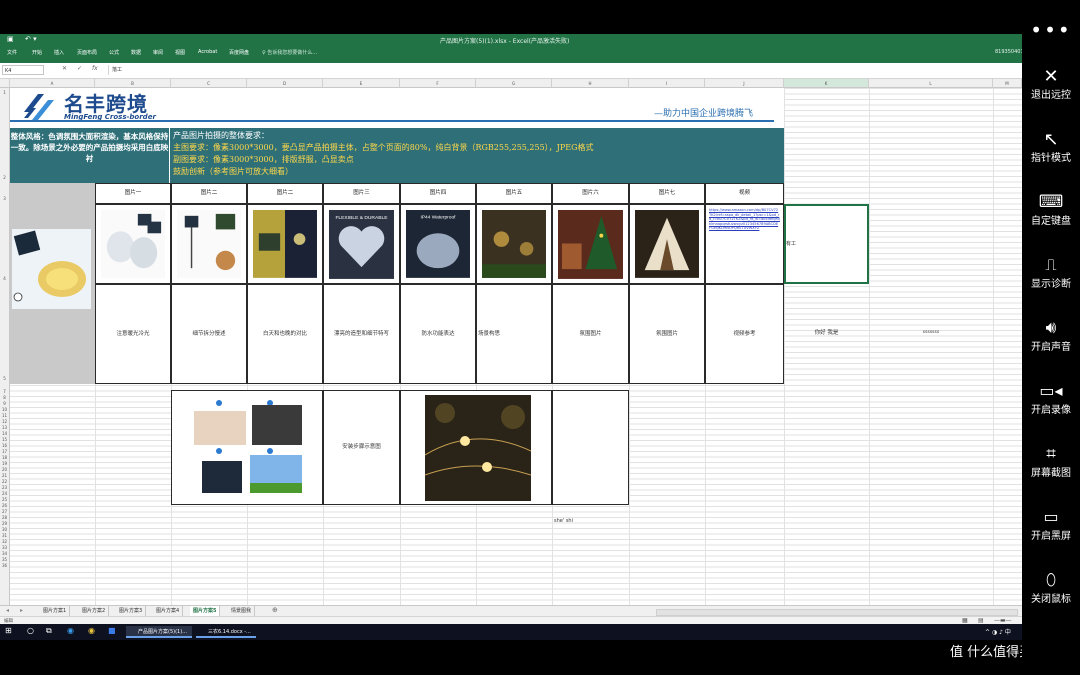  I want to click on column-header: K, so click(826, 83).